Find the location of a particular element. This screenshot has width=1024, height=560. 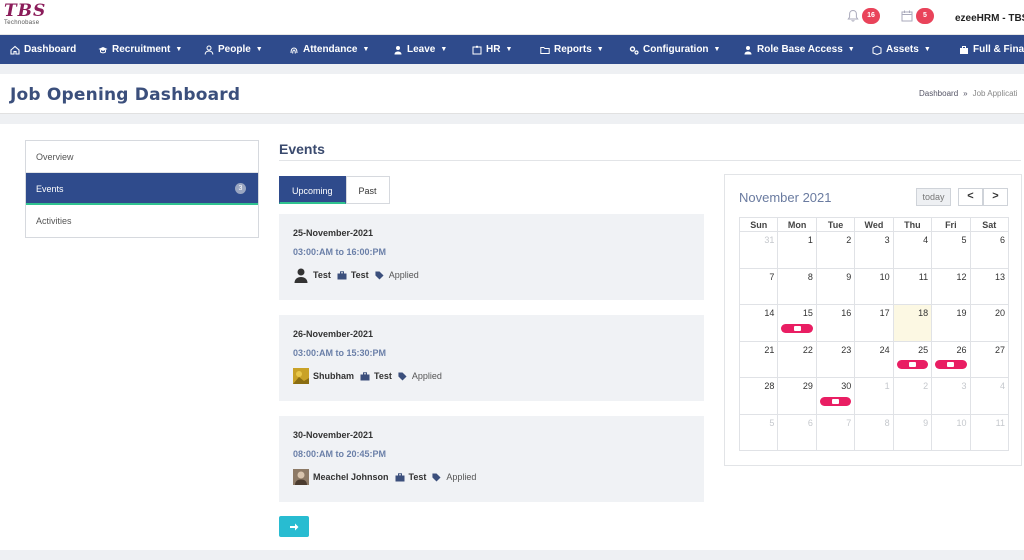

nav-people: People ▼ is located at coordinates (233, 49).